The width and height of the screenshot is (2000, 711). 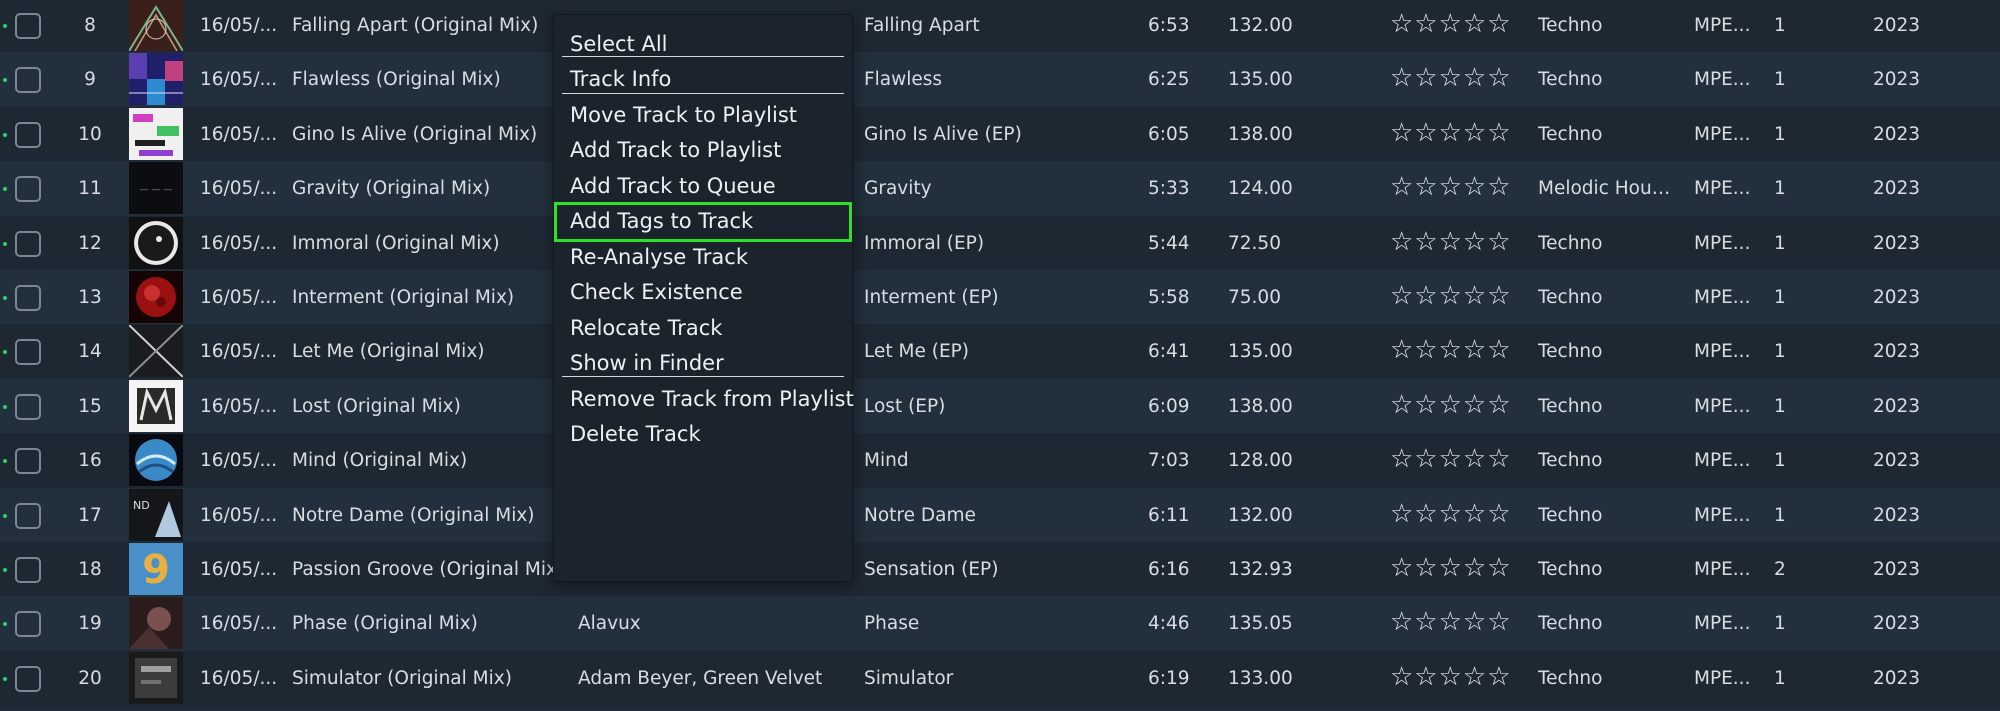 I want to click on menu-item-re-analyse-track: Re-Analyse Track, so click(x=703, y=258).